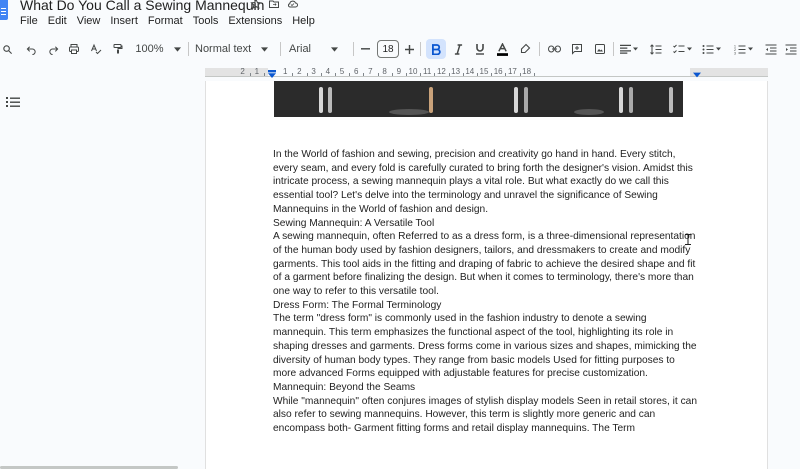 The height and width of the screenshot is (469, 800). I want to click on insert-image-button, so click(600, 49).